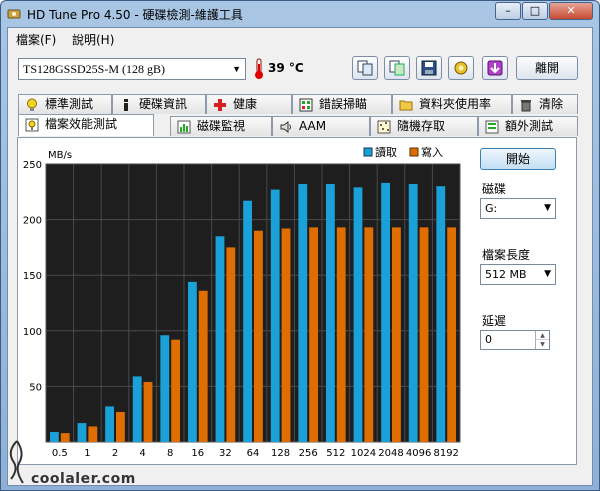  I want to click on benchmark-controls: 開始 磁碟 G: ▼ 檔案長度 512 MB ▼ 延遲 0 ▲ ▼, so click(529, 297).